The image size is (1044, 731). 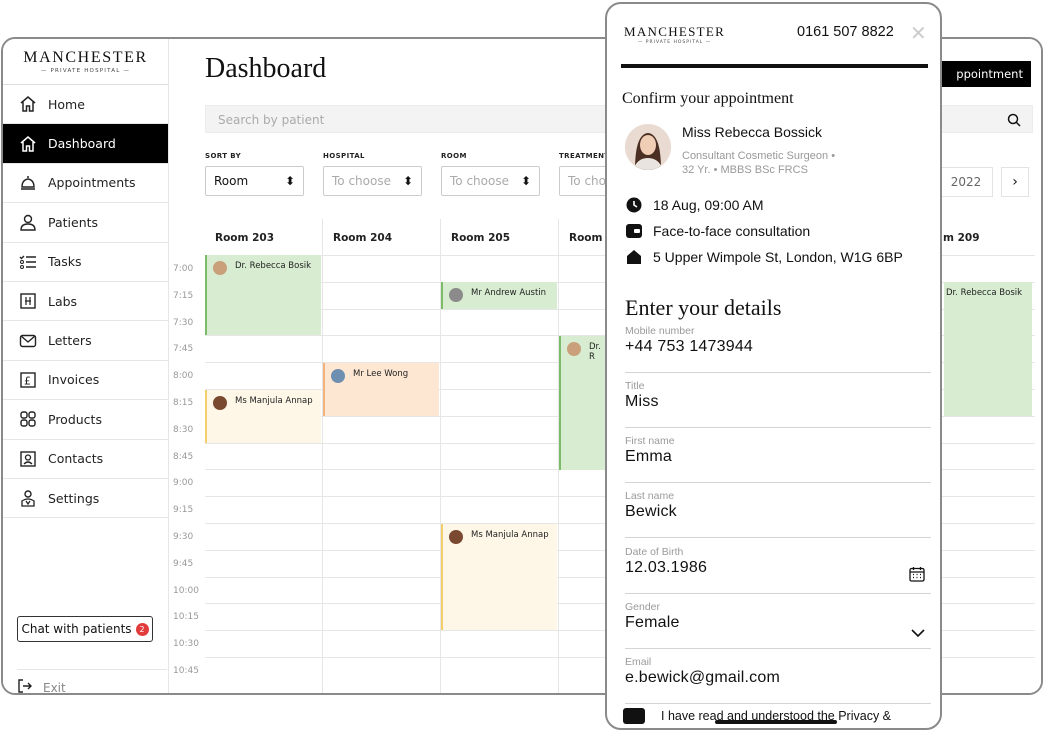 What do you see at coordinates (186, 590) in the screenshot?
I see `time-label: 10:00` at bounding box center [186, 590].